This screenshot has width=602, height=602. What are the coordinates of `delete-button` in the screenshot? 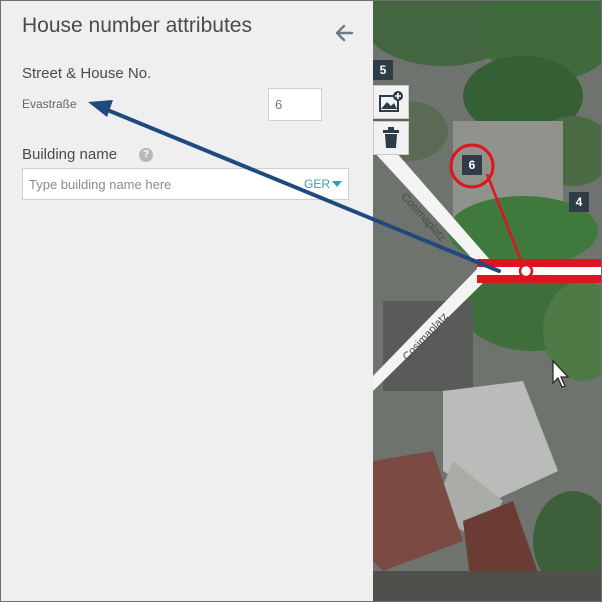 It's located at (391, 138).